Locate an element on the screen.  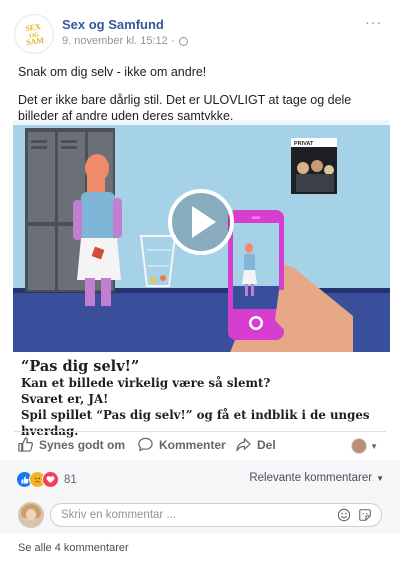
emoji-icon is located at coordinates (344, 515).